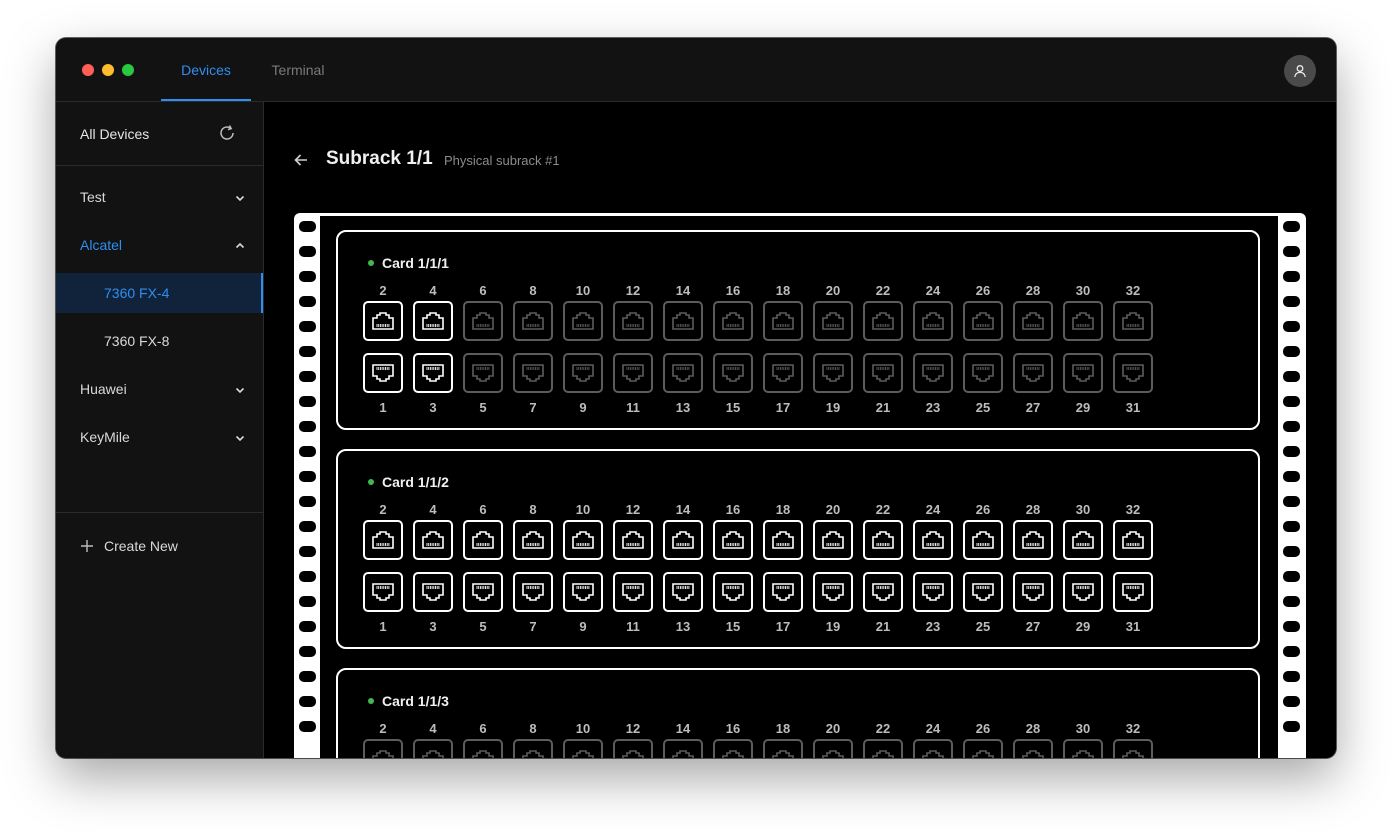 The width and height of the screenshot is (1392, 832). I want to click on sidebar-group-test: Test, so click(159, 197).